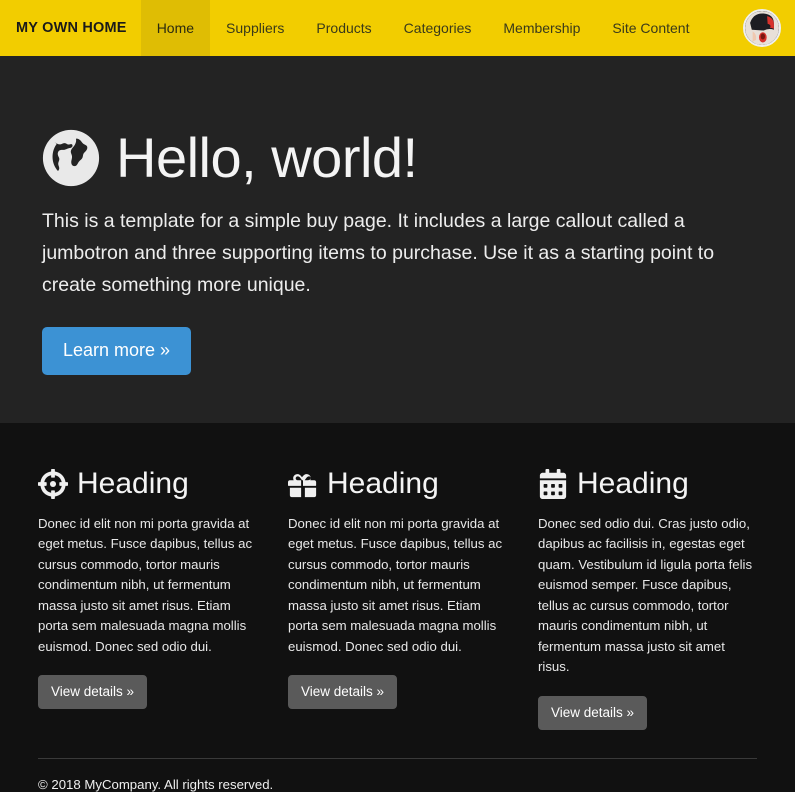 This screenshot has height=792, width=795. I want to click on nav-link-products: Products, so click(343, 28).